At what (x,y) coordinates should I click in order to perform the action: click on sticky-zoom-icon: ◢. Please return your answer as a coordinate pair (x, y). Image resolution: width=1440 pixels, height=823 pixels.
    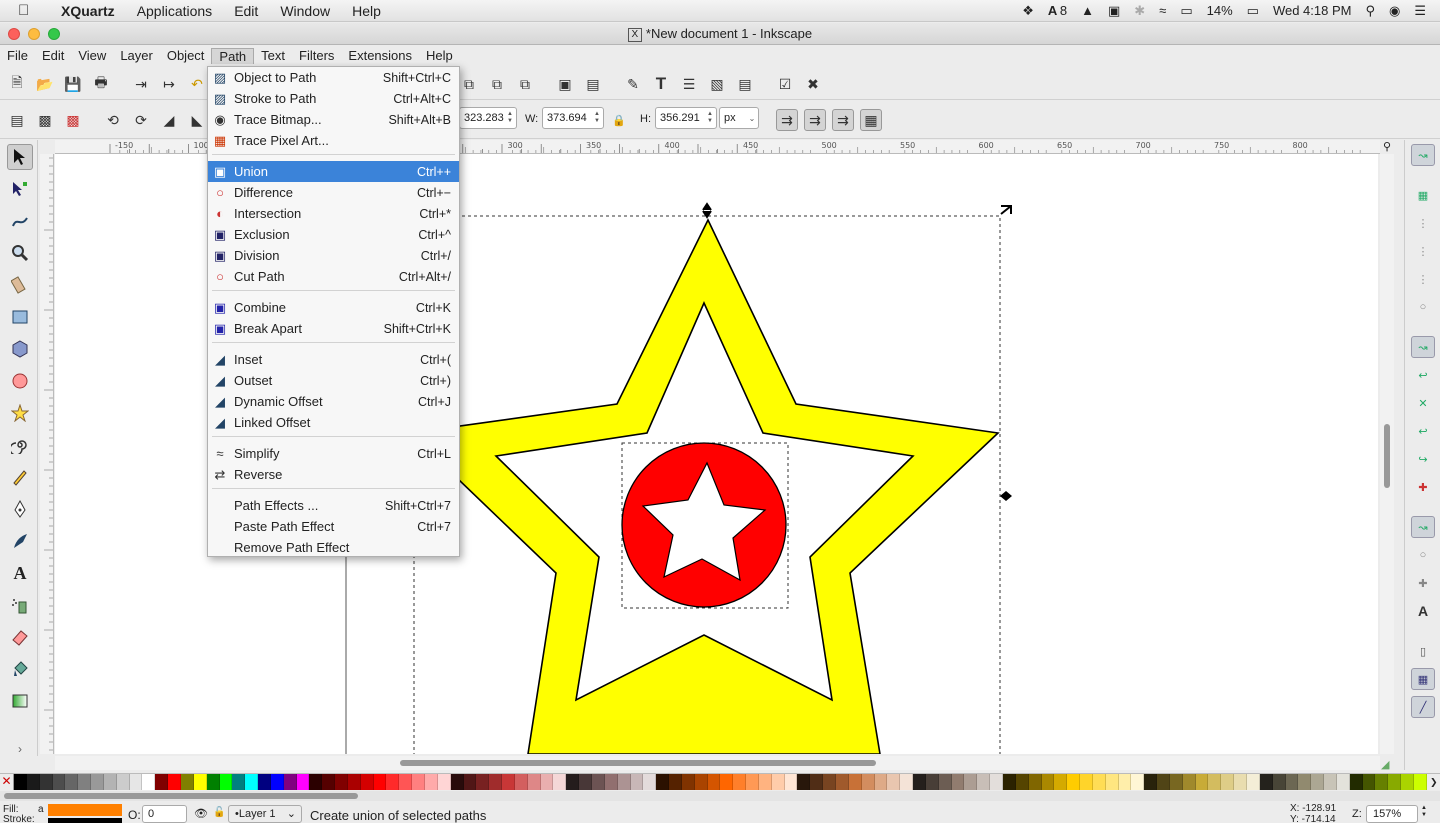
    Looking at the image, I should click on (1385, 764).